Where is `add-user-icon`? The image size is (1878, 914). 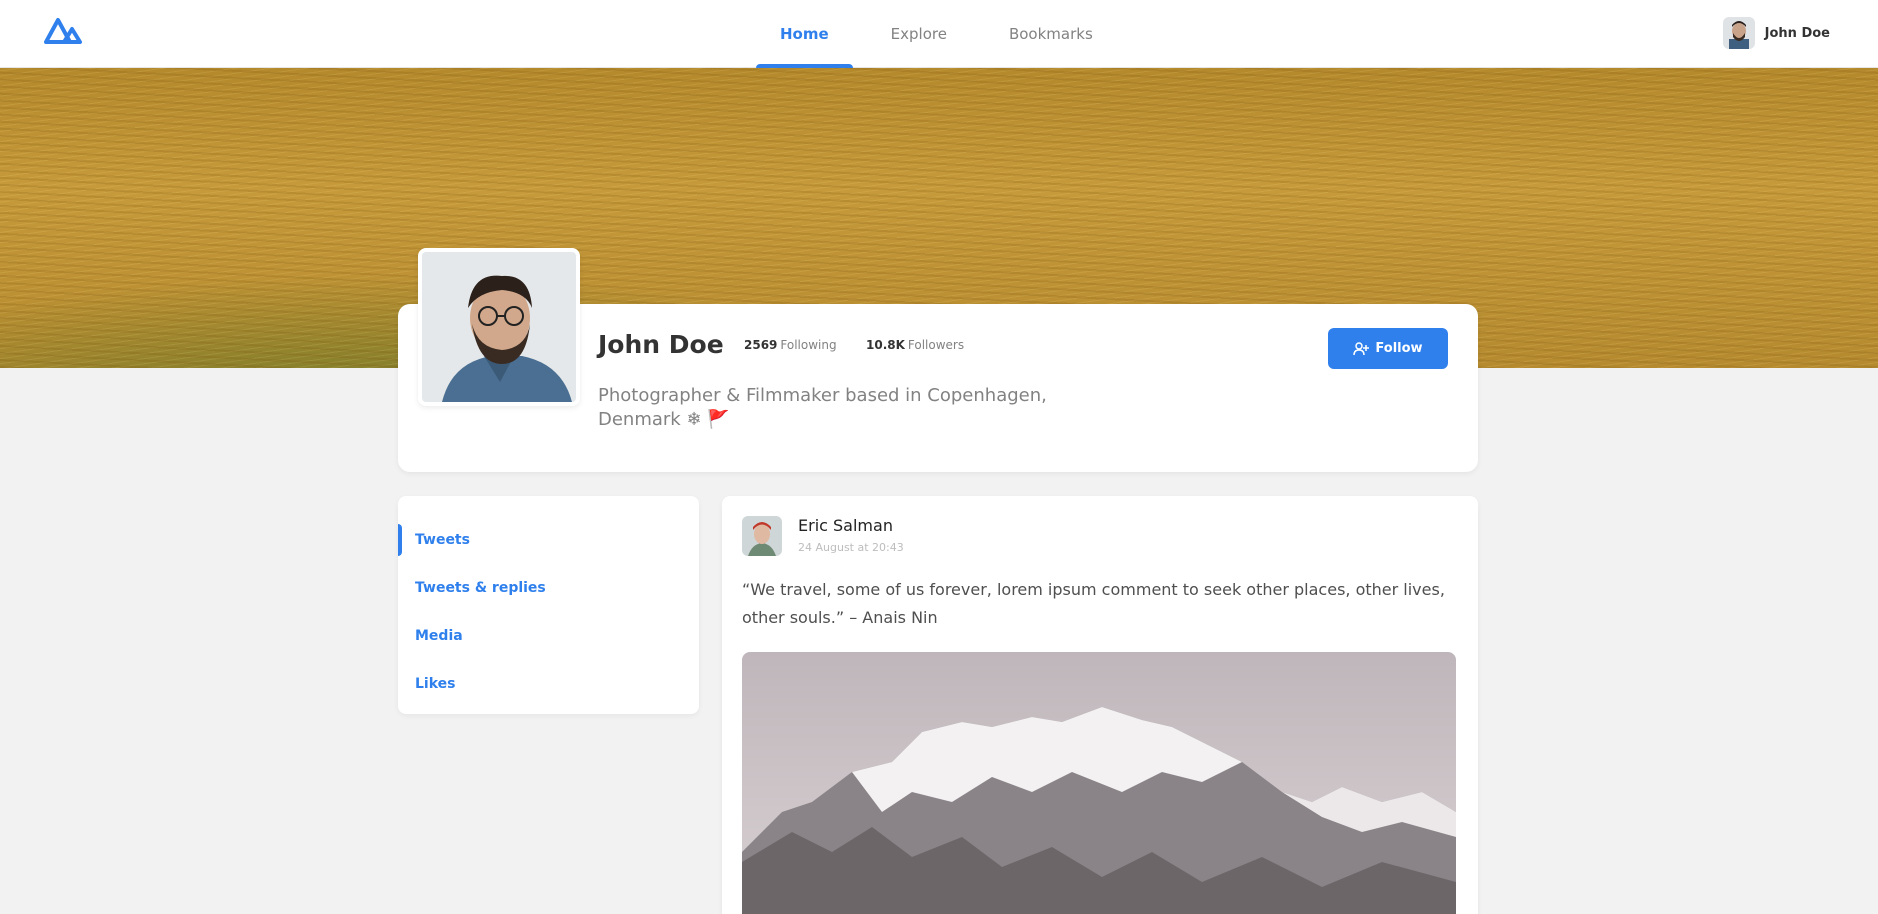 add-user-icon is located at coordinates (1361, 348).